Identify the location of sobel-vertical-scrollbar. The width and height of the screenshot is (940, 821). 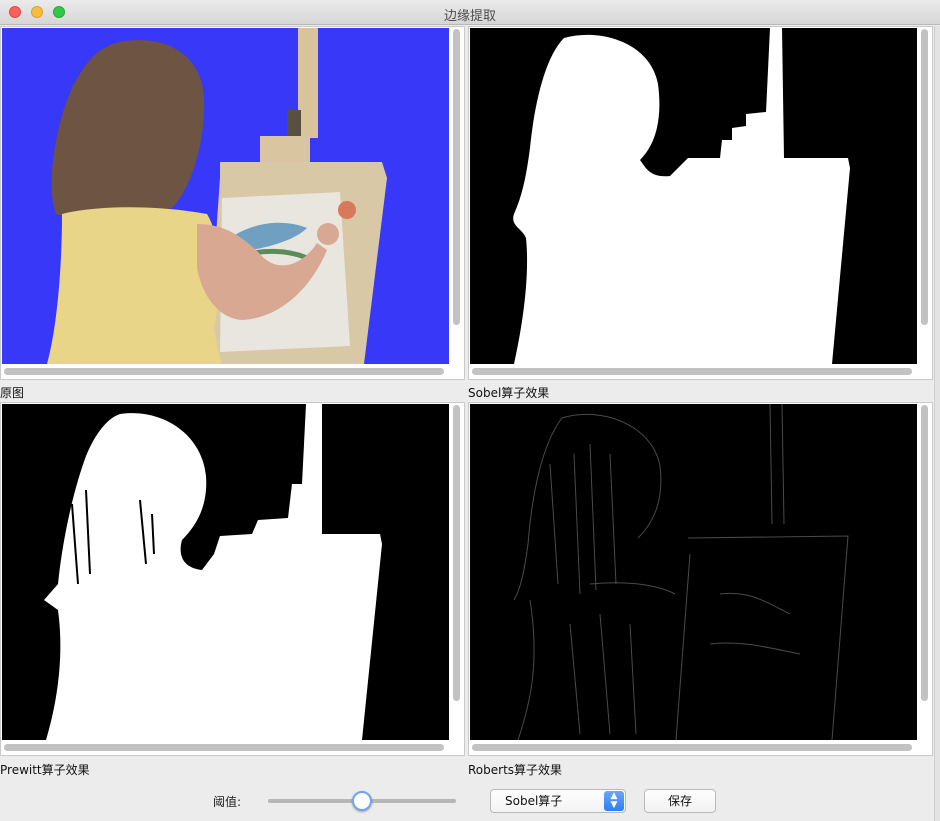
(924, 197).